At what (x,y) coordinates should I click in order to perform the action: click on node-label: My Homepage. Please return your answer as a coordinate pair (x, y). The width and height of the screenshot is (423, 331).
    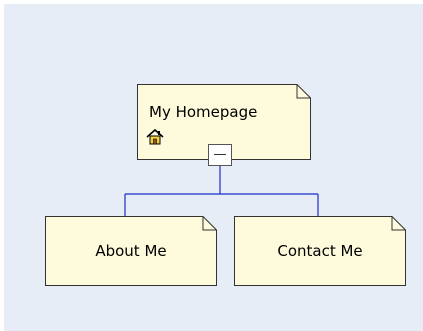
    Looking at the image, I should click on (203, 112).